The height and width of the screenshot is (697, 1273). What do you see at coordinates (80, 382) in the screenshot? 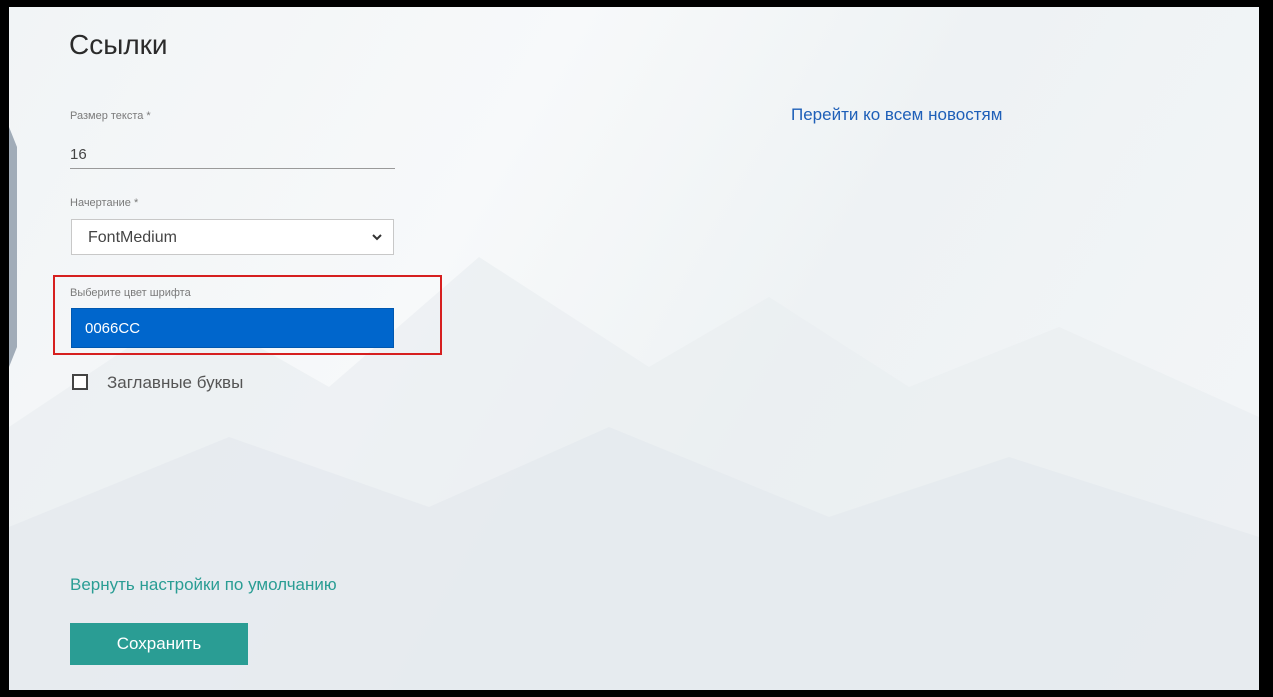
I see `uppercase-checkbox` at bounding box center [80, 382].